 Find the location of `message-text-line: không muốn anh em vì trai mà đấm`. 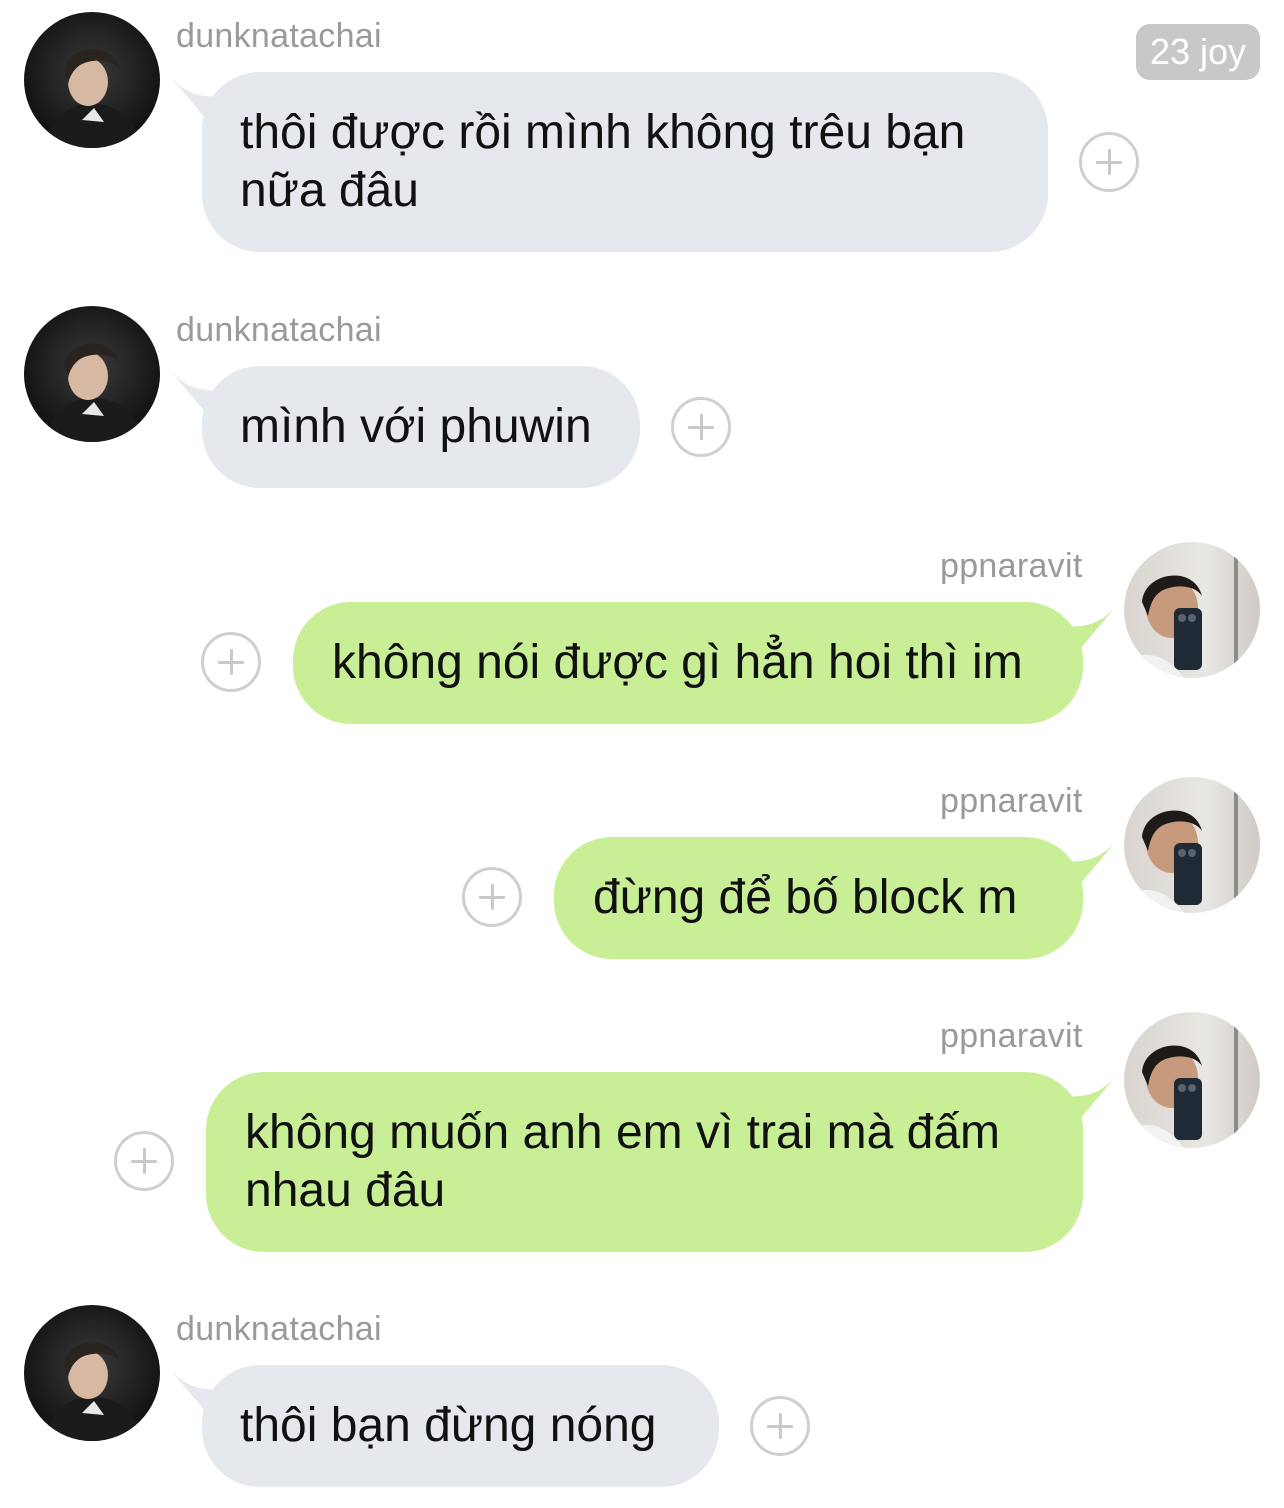

message-text-line: không muốn anh em vì trai mà đấm is located at coordinates (623, 1132).